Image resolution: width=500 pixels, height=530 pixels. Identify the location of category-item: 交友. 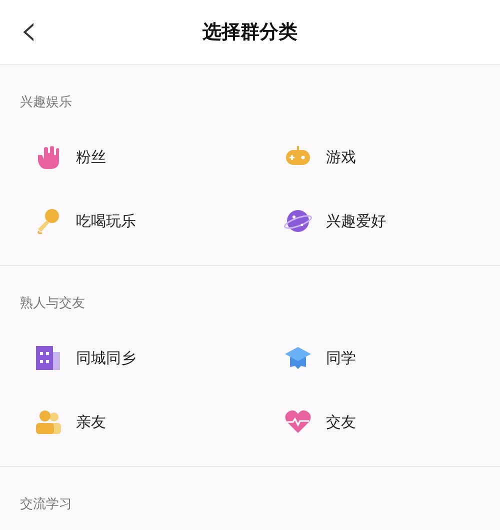
(341, 422).